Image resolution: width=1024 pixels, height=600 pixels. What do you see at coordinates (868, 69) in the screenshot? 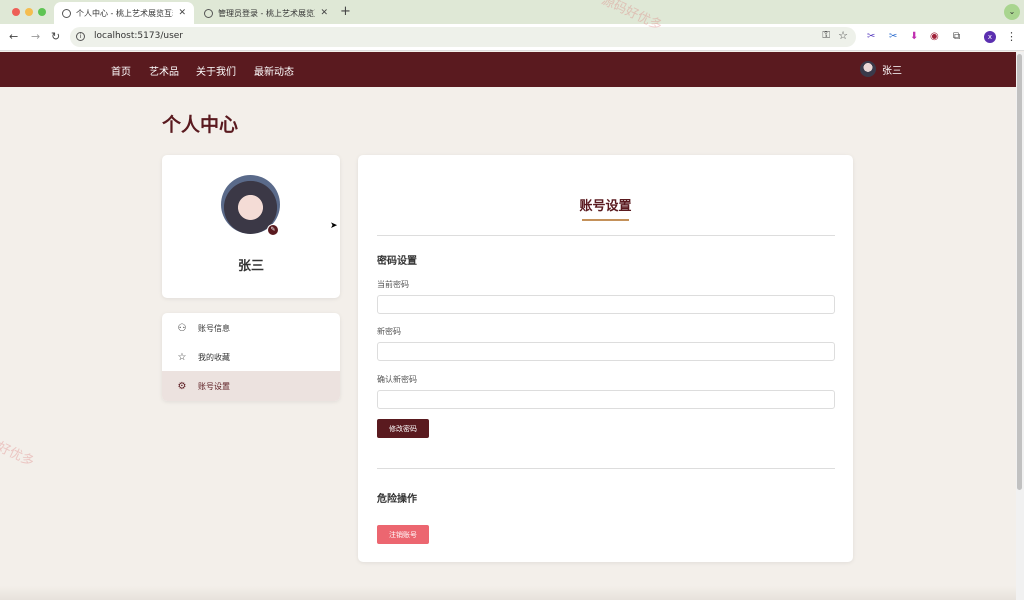
I see `avatar` at bounding box center [868, 69].